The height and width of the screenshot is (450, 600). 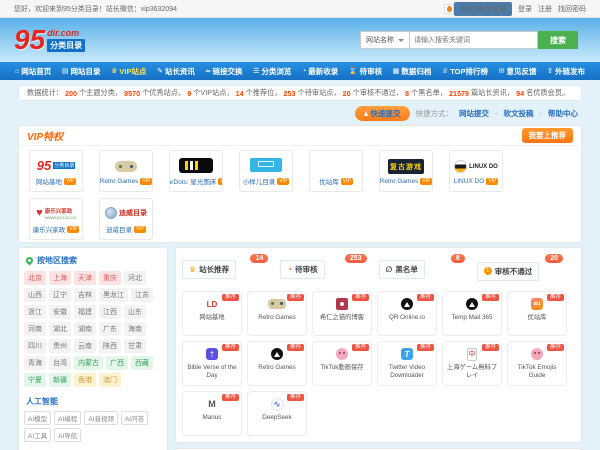 What do you see at coordinates (525, 9) in the screenshot?
I see `login-link: 登录` at bounding box center [525, 9].